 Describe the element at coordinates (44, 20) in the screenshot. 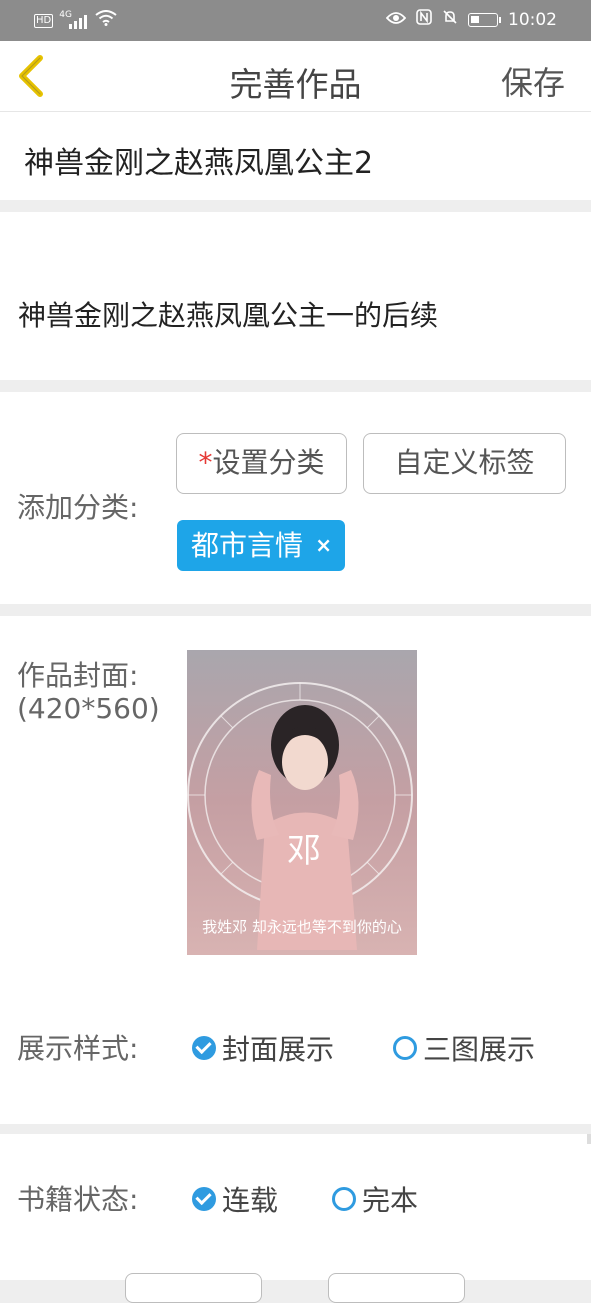

I see `hd-badge: HD` at that location.